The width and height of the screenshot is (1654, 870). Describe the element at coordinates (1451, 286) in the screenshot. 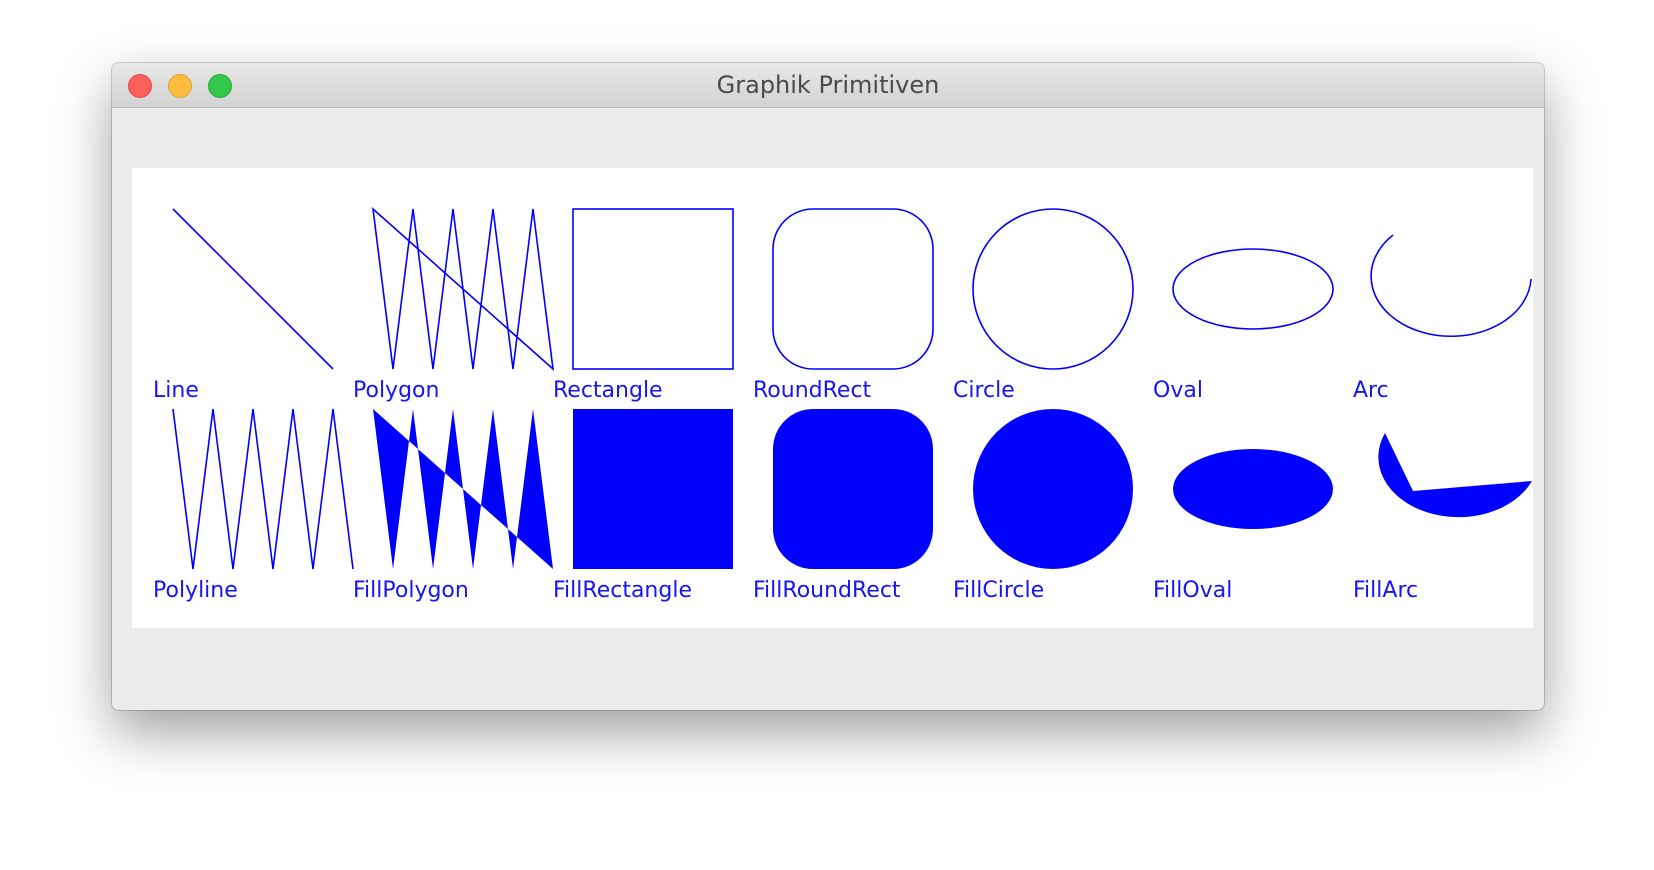

I see `arc-shape` at that location.